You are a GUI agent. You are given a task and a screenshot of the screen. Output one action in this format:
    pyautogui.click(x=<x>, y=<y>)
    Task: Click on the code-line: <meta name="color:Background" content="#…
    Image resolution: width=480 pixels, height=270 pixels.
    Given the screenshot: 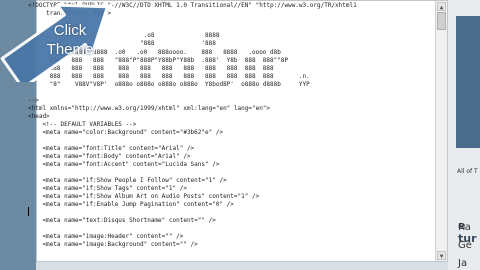 What is the action you would take?
    pyautogui.click(x=126, y=132)
    